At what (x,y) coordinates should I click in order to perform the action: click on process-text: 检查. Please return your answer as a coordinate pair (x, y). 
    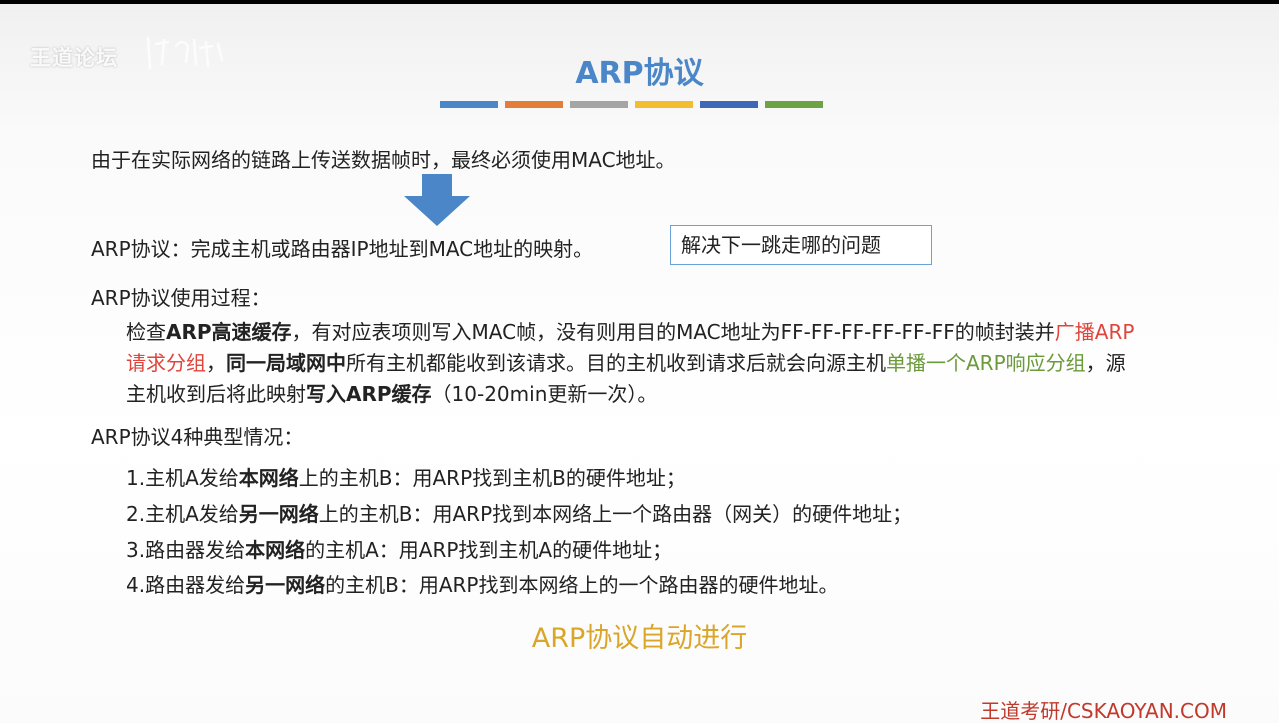
    Looking at the image, I should click on (146, 332).